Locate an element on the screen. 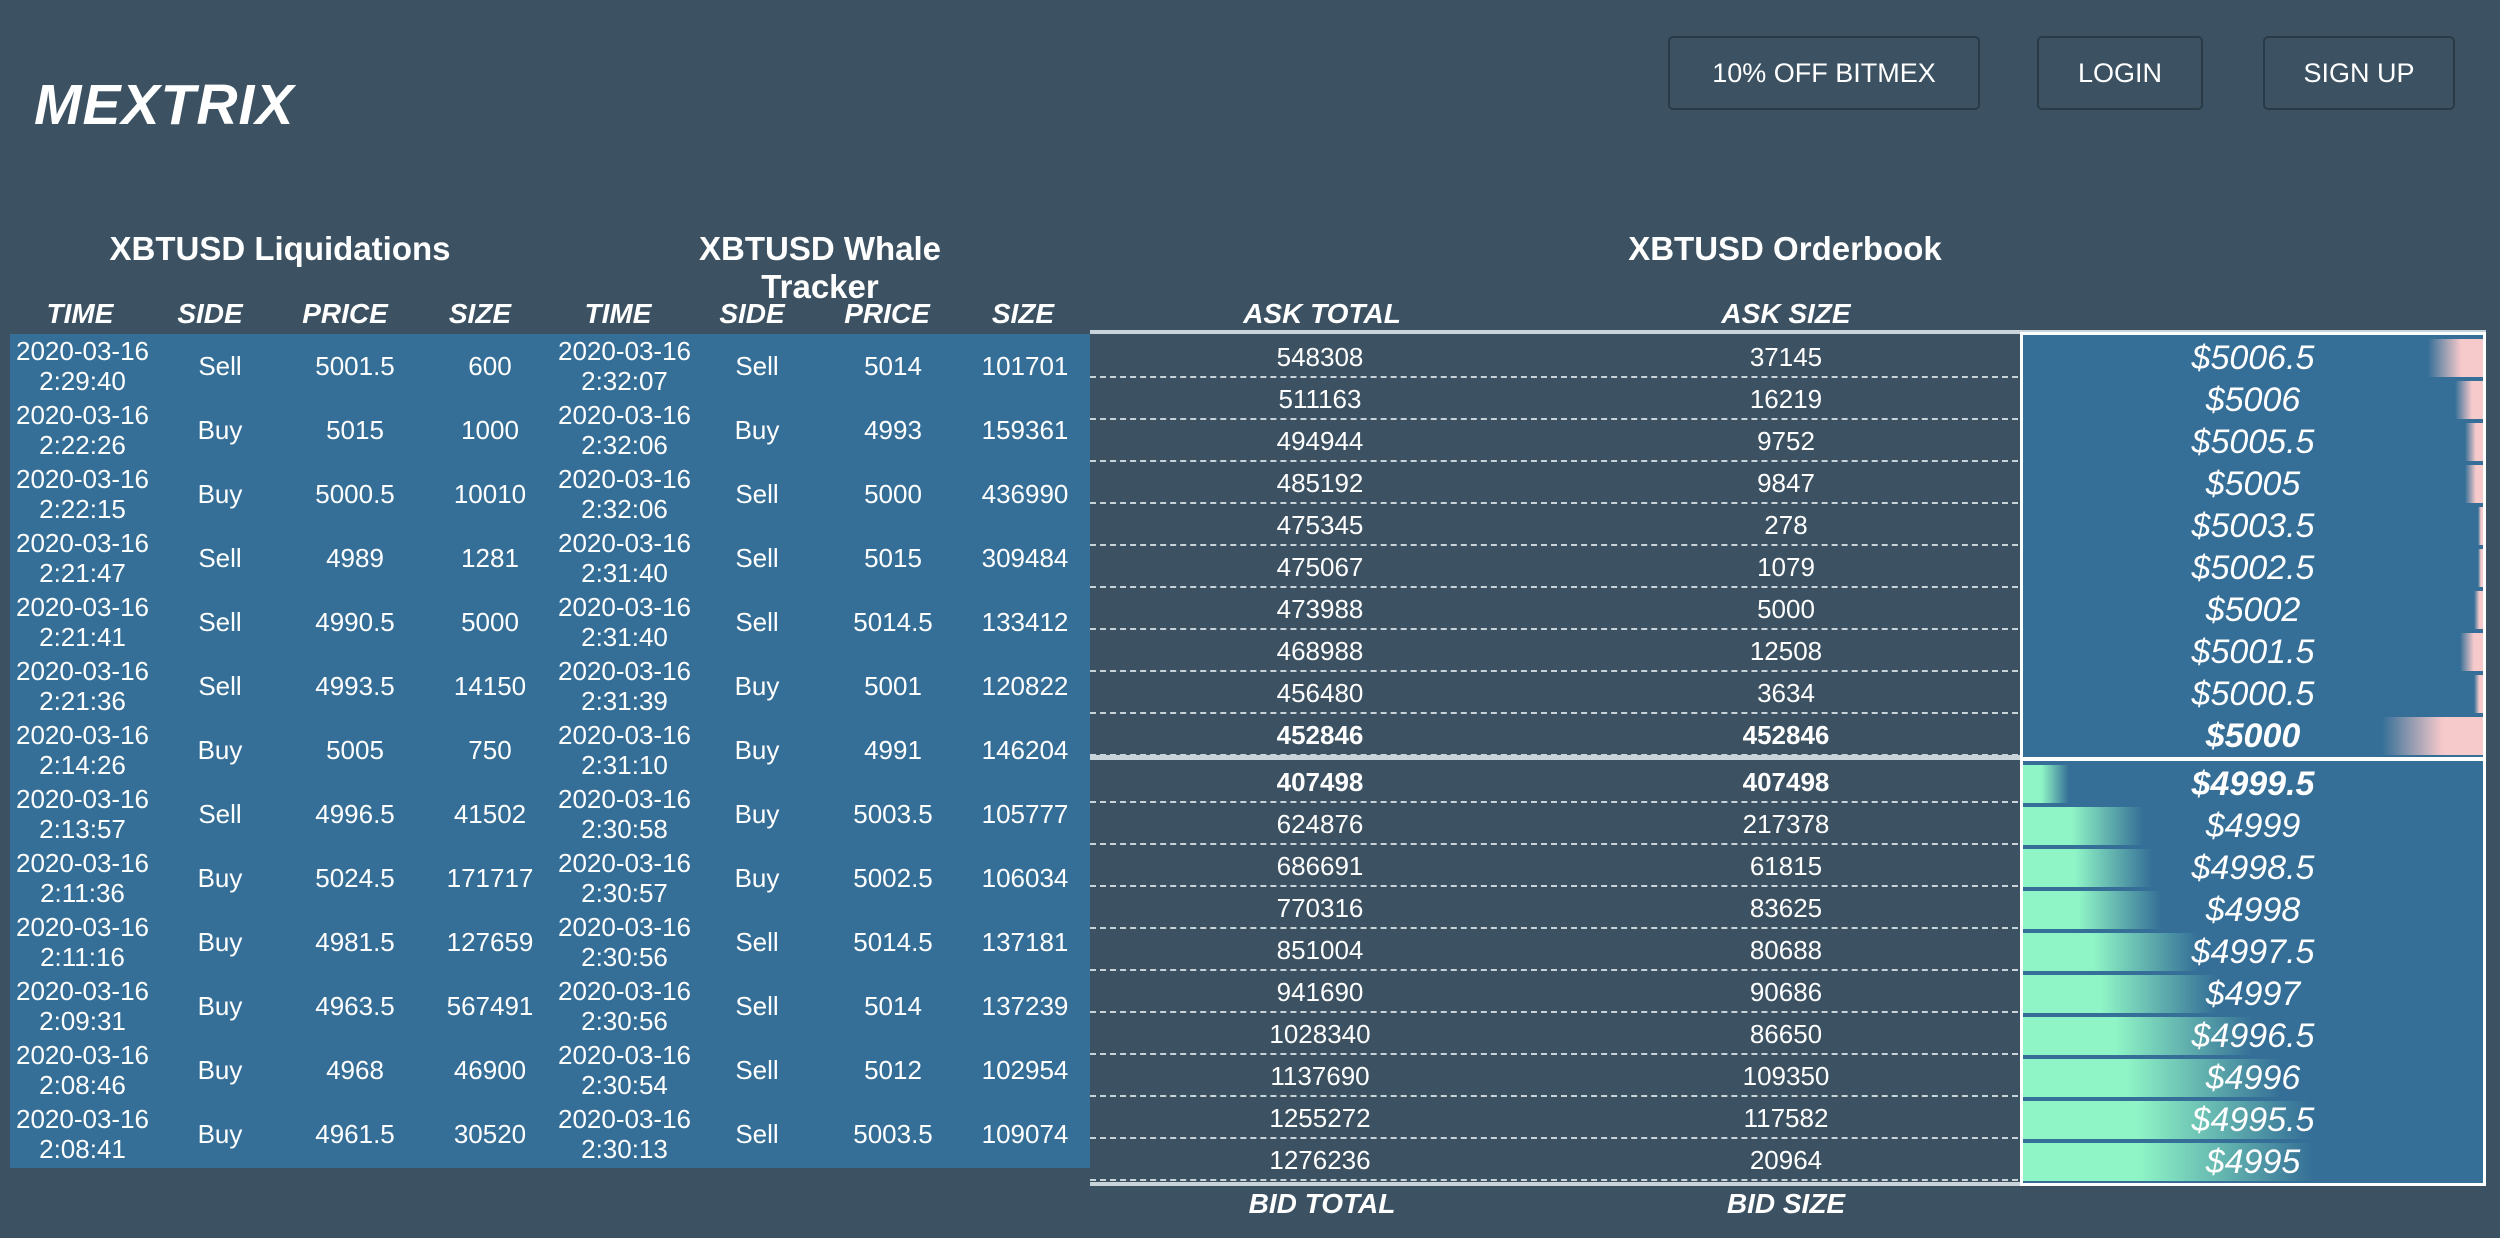 This screenshot has width=2500, height=1238. table-row: 2020-03-16 2:30:57 Buy 5002.5 106034 is located at coordinates (821, 878).